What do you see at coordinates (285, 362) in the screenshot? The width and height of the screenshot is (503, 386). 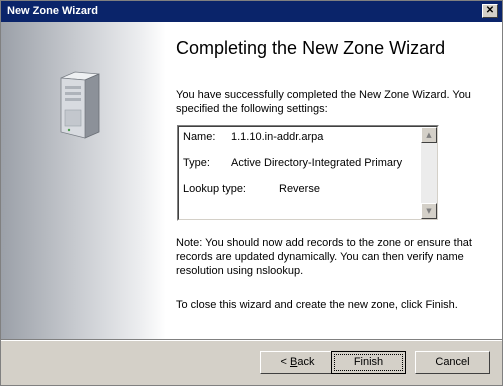 I see `back-prefix: <` at bounding box center [285, 362].